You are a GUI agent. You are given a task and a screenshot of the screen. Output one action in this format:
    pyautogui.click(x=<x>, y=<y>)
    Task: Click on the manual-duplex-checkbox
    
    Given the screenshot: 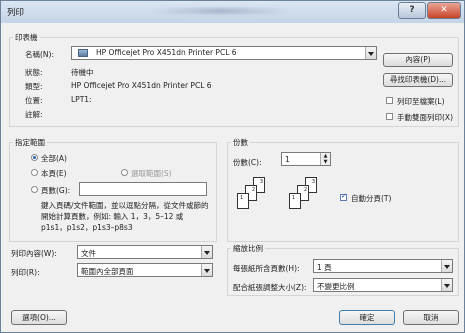 What is the action you would take?
    pyautogui.click(x=389, y=116)
    